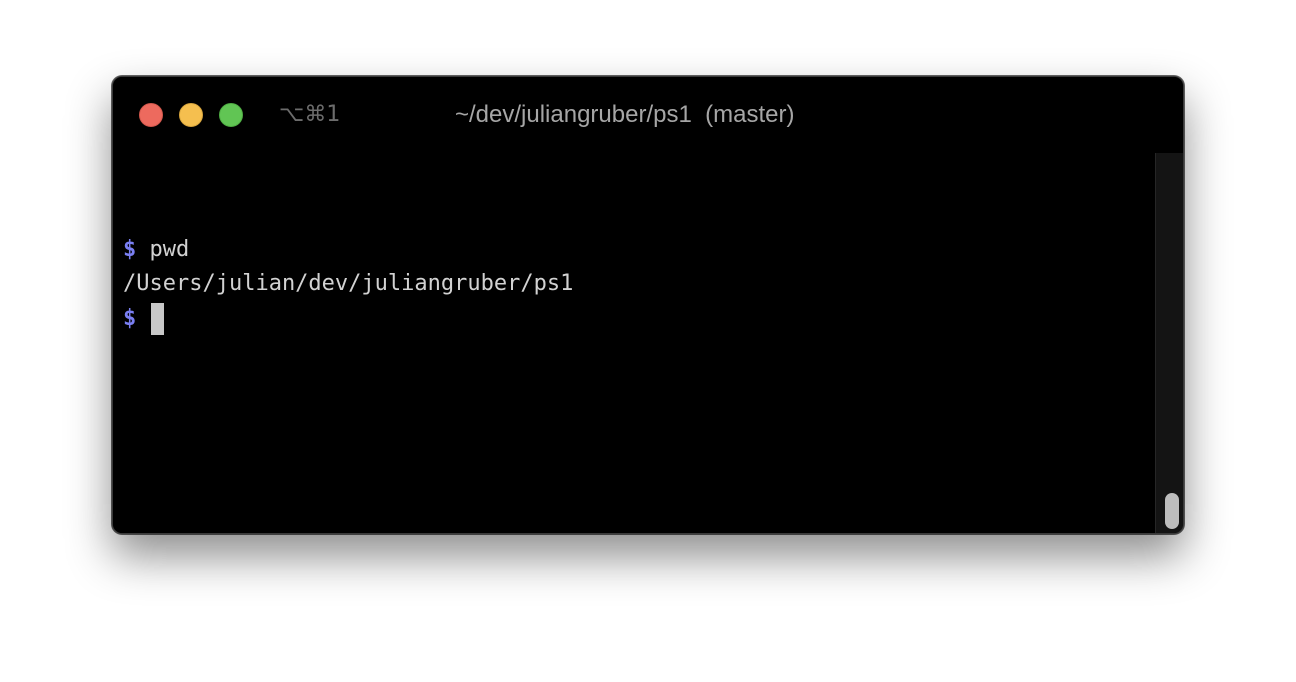  I want to click on vertical-scrollbar, so click(1169, 343).